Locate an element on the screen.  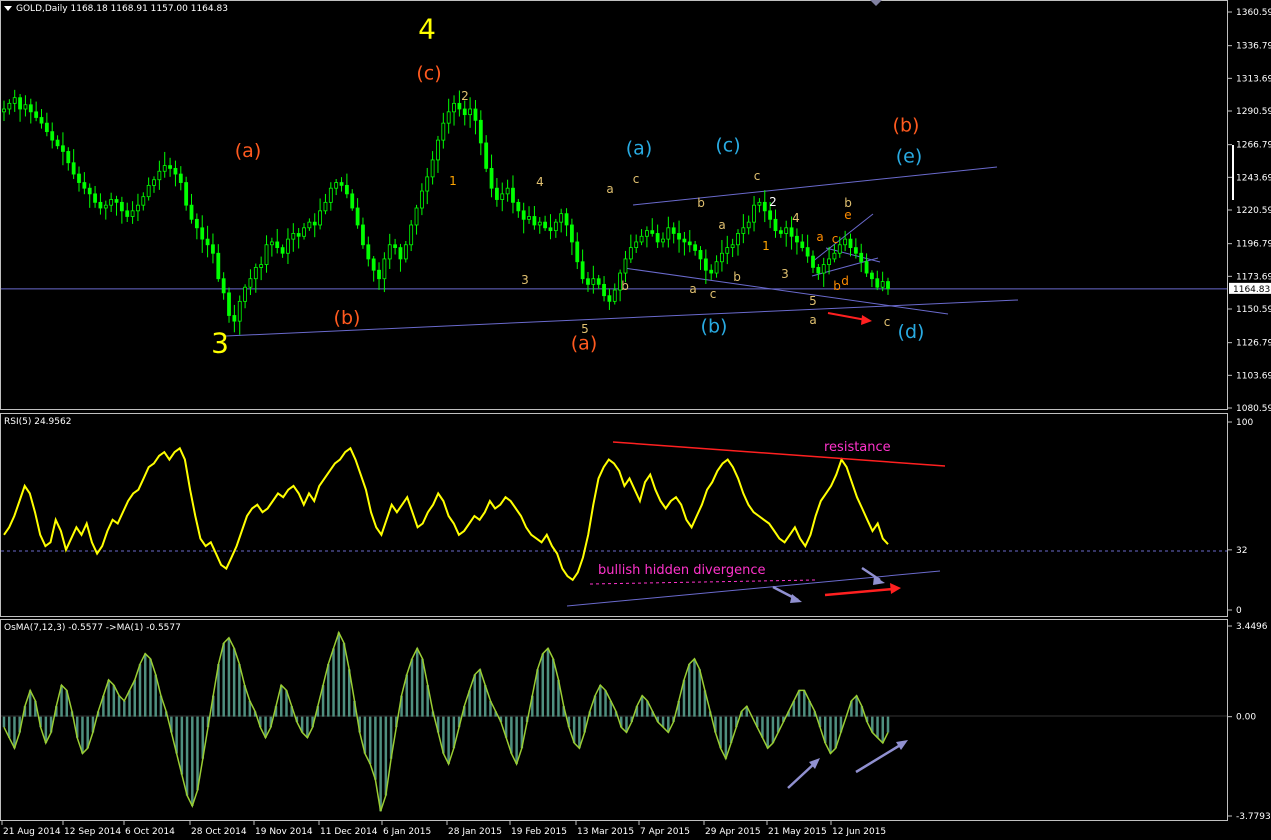
wave-label: 3 is located at coordinates (220, 342).